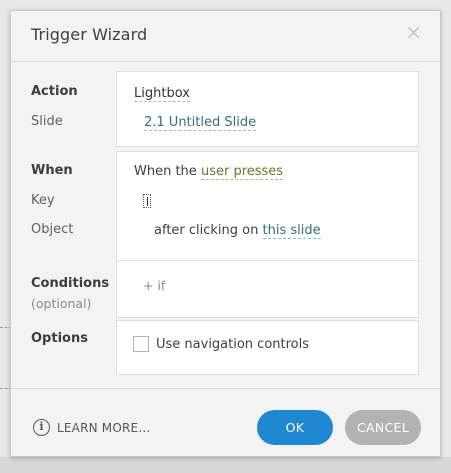  What do you see at coordinates (206, 230) in the screenshot?
I see `object-prefix: after clicking on` at bounding box center [206, 230].